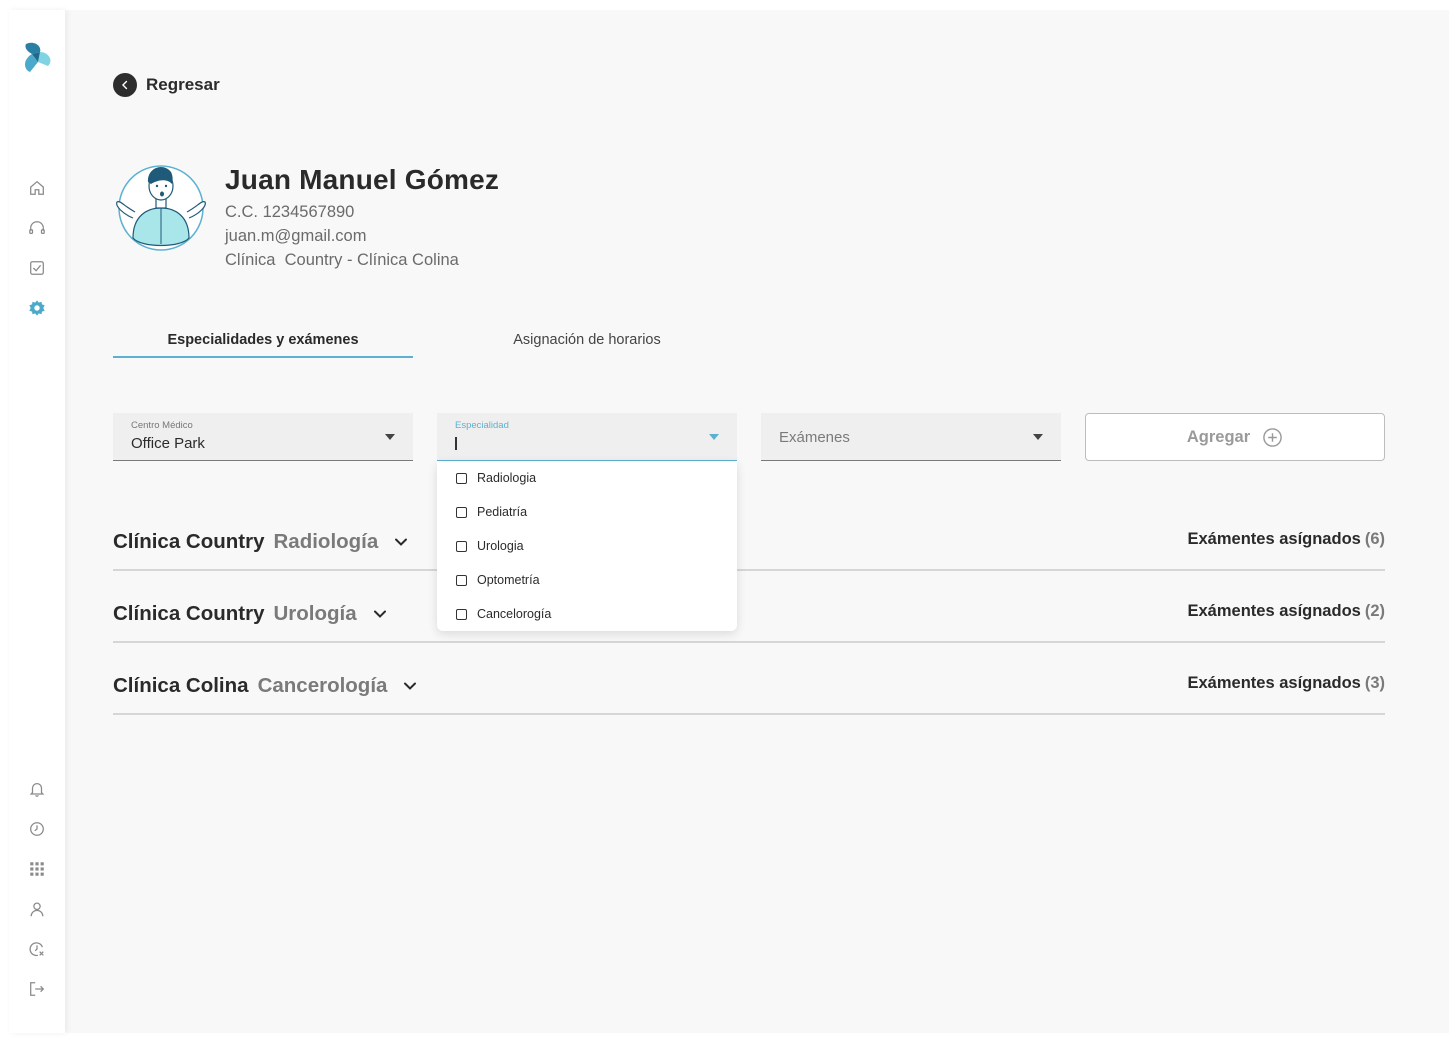 The width and height of the screenshot is (1449, 1043). Describe the element at coordinates (263, 342) in the screenshot. I see `tab-especialidades: Especialidades y exámenes` at that location.